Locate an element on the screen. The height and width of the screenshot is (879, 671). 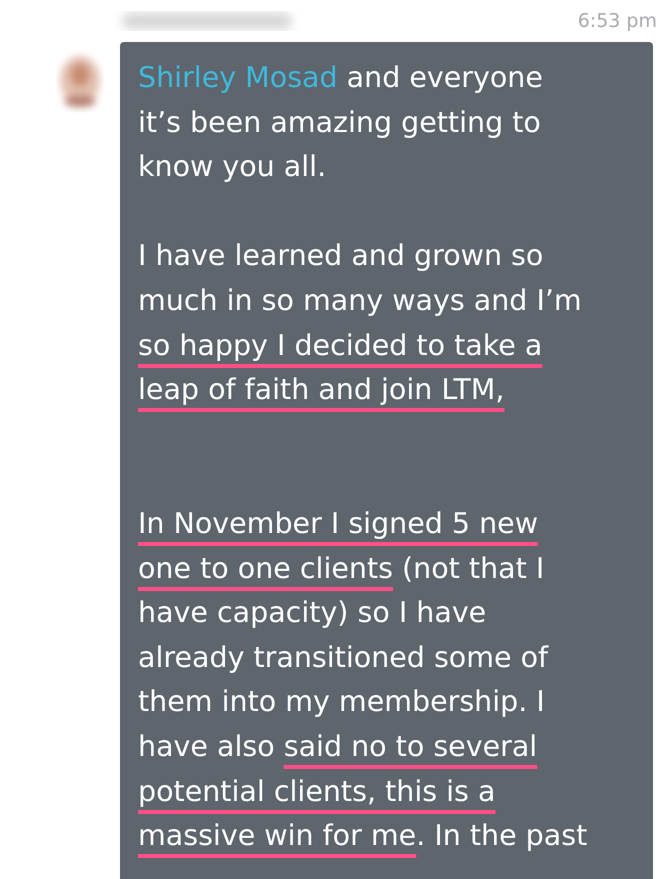
message-paragraph: I have learned and grown so much in so many ways and I’m so happy I decided to take a leap of faith and join LTM, is located at coordinates (360, 323).